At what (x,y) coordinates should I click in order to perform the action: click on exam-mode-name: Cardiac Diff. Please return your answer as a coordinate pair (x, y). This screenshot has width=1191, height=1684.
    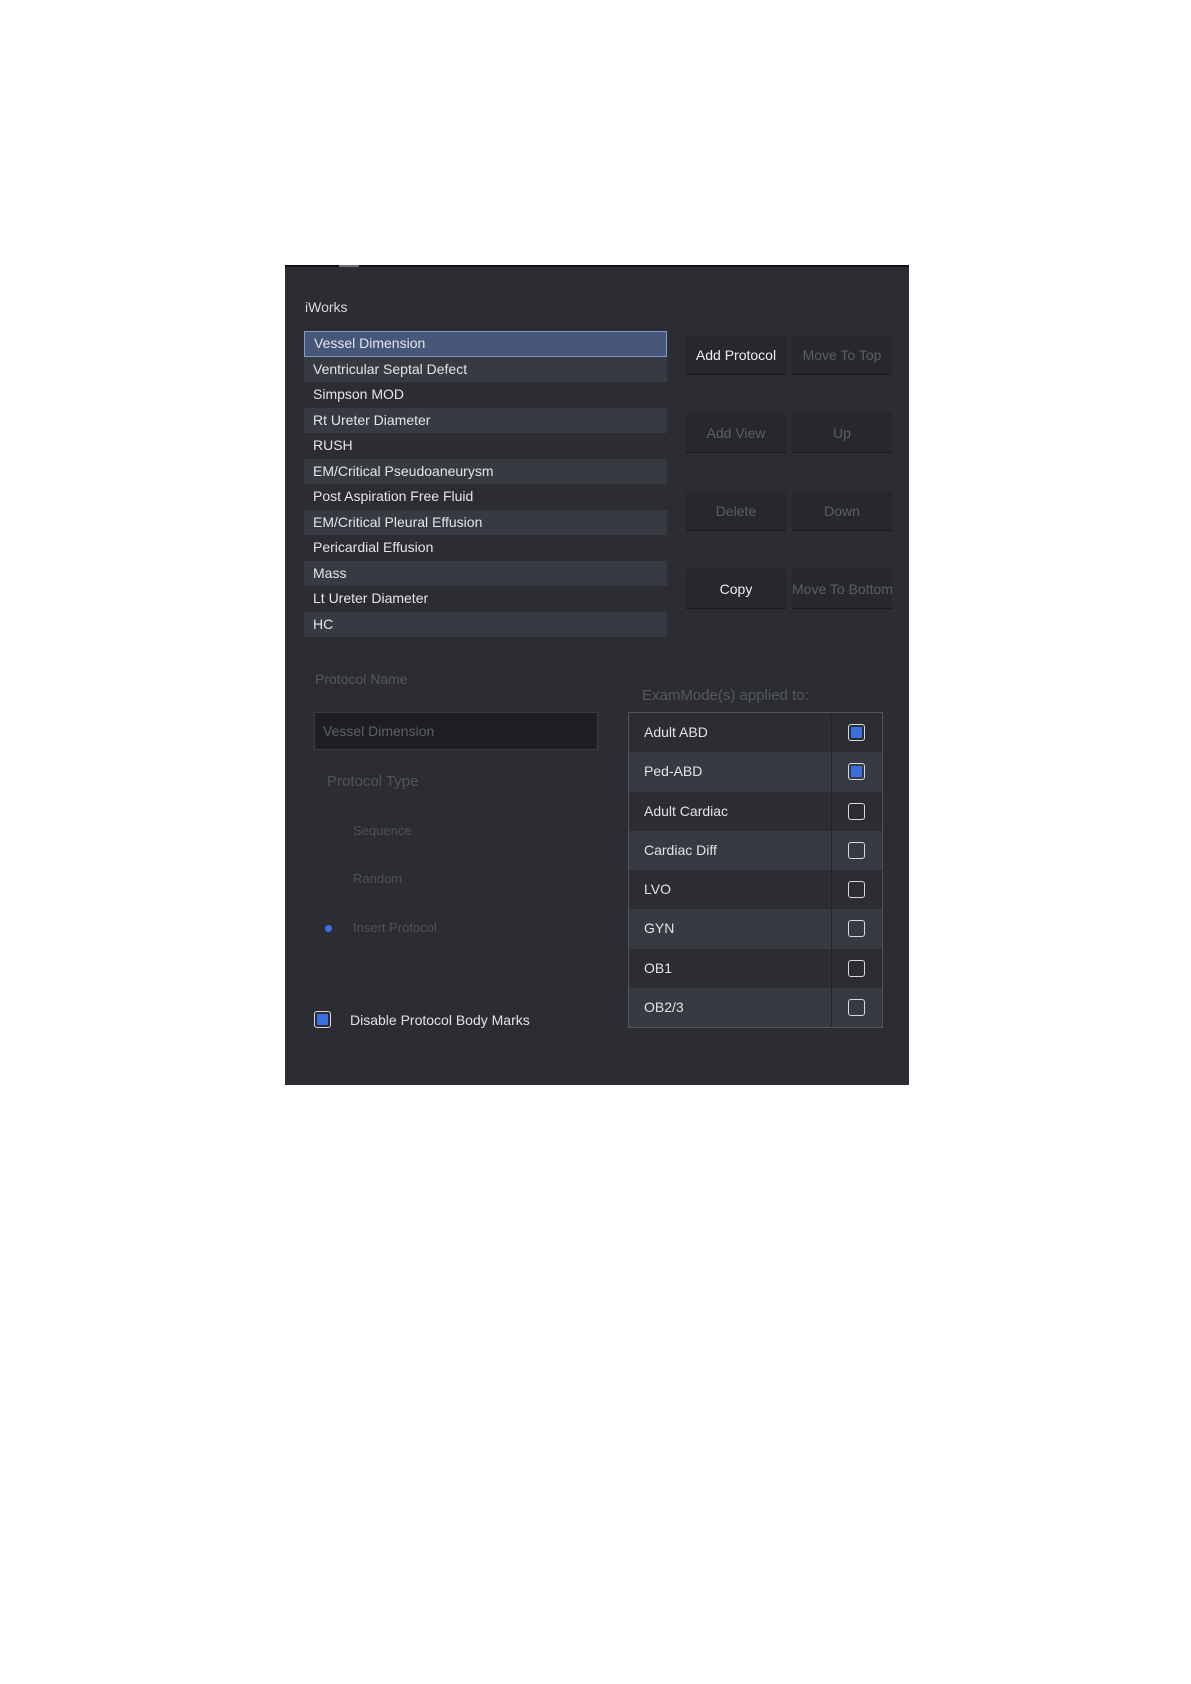
    Looking at the image, I should click on (680, 849).